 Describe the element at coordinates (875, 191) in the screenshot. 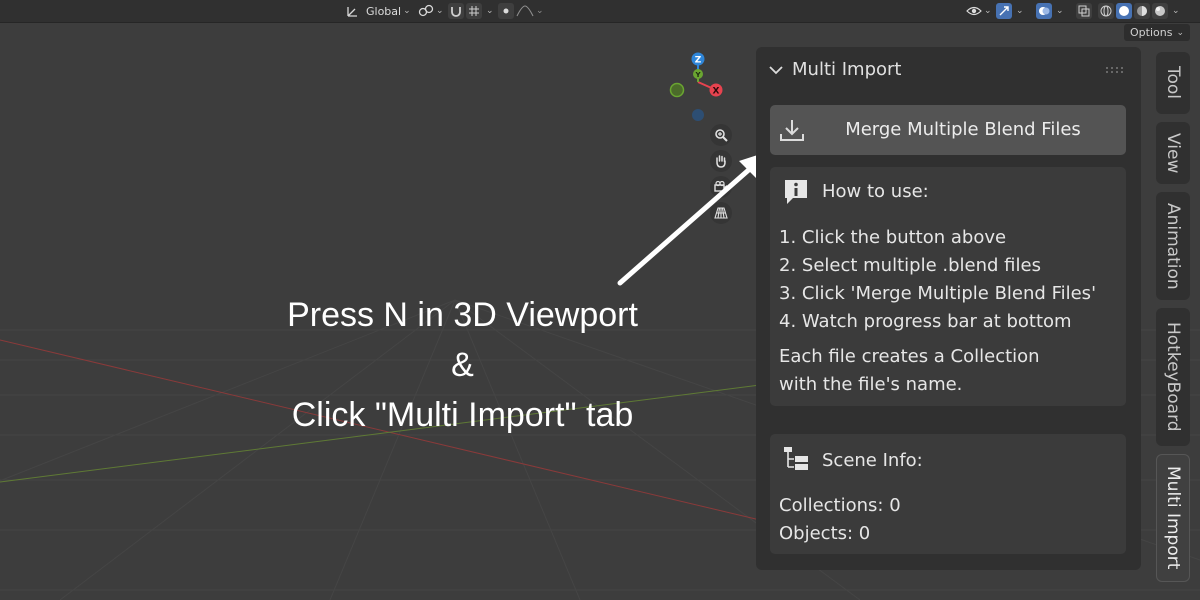

I see `how-to-use-title: How to use:` at that location.